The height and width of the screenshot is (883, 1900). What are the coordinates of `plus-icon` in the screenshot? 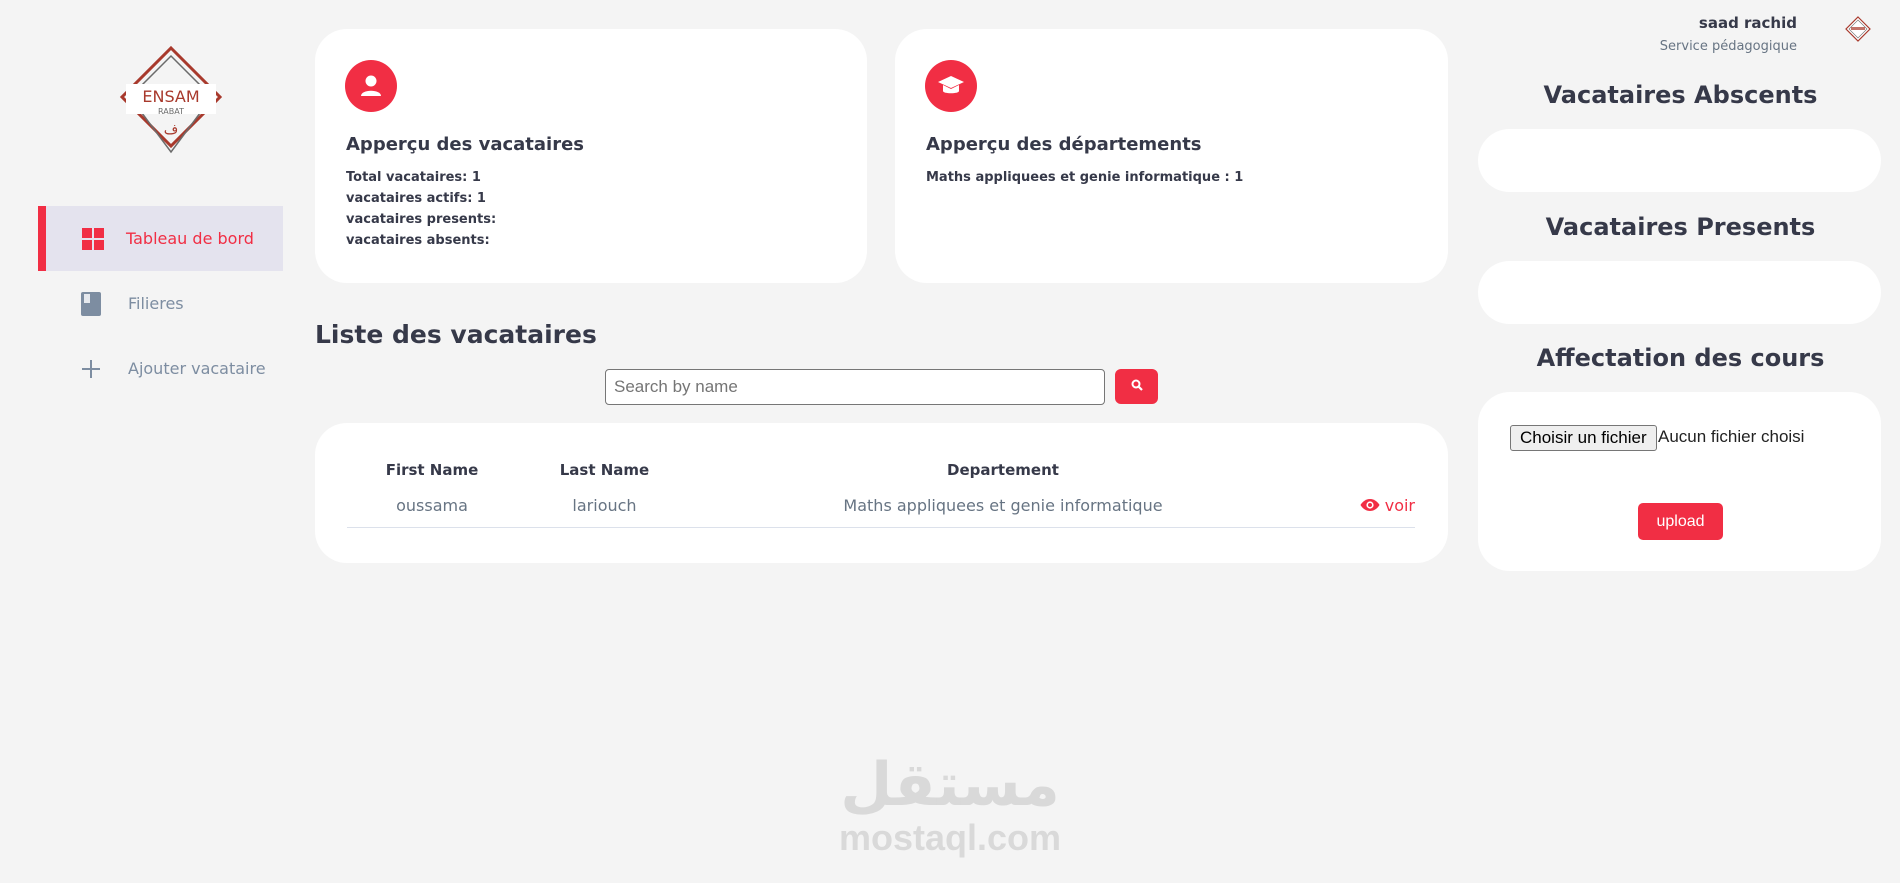 It's located at (91, 369).